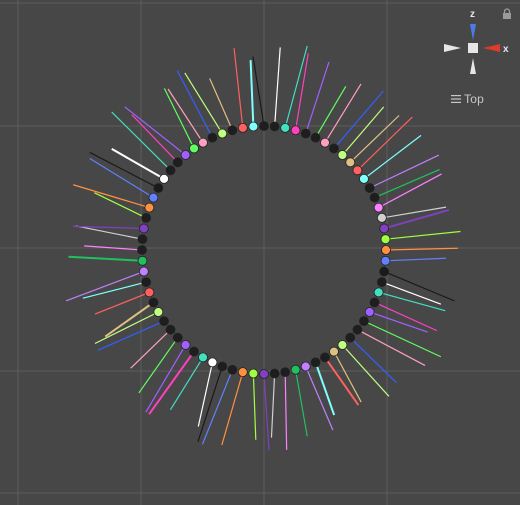 The image size is (520, 505). I want to click on gizmo-x-cone, so click(491, 48).